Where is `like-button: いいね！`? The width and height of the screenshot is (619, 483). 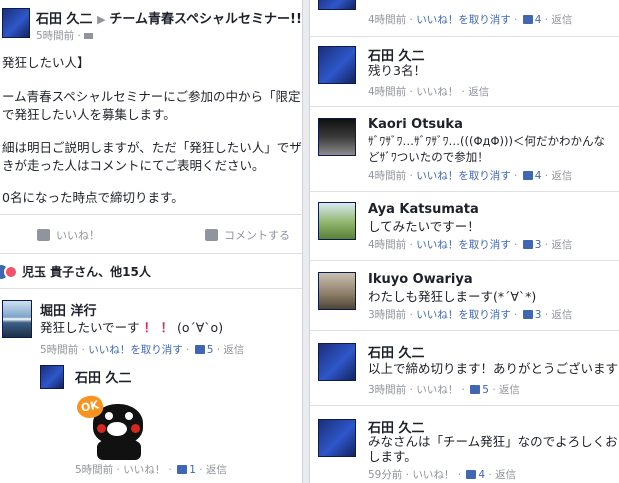
like-button: いいね！ is located at coordinates (68, 235).